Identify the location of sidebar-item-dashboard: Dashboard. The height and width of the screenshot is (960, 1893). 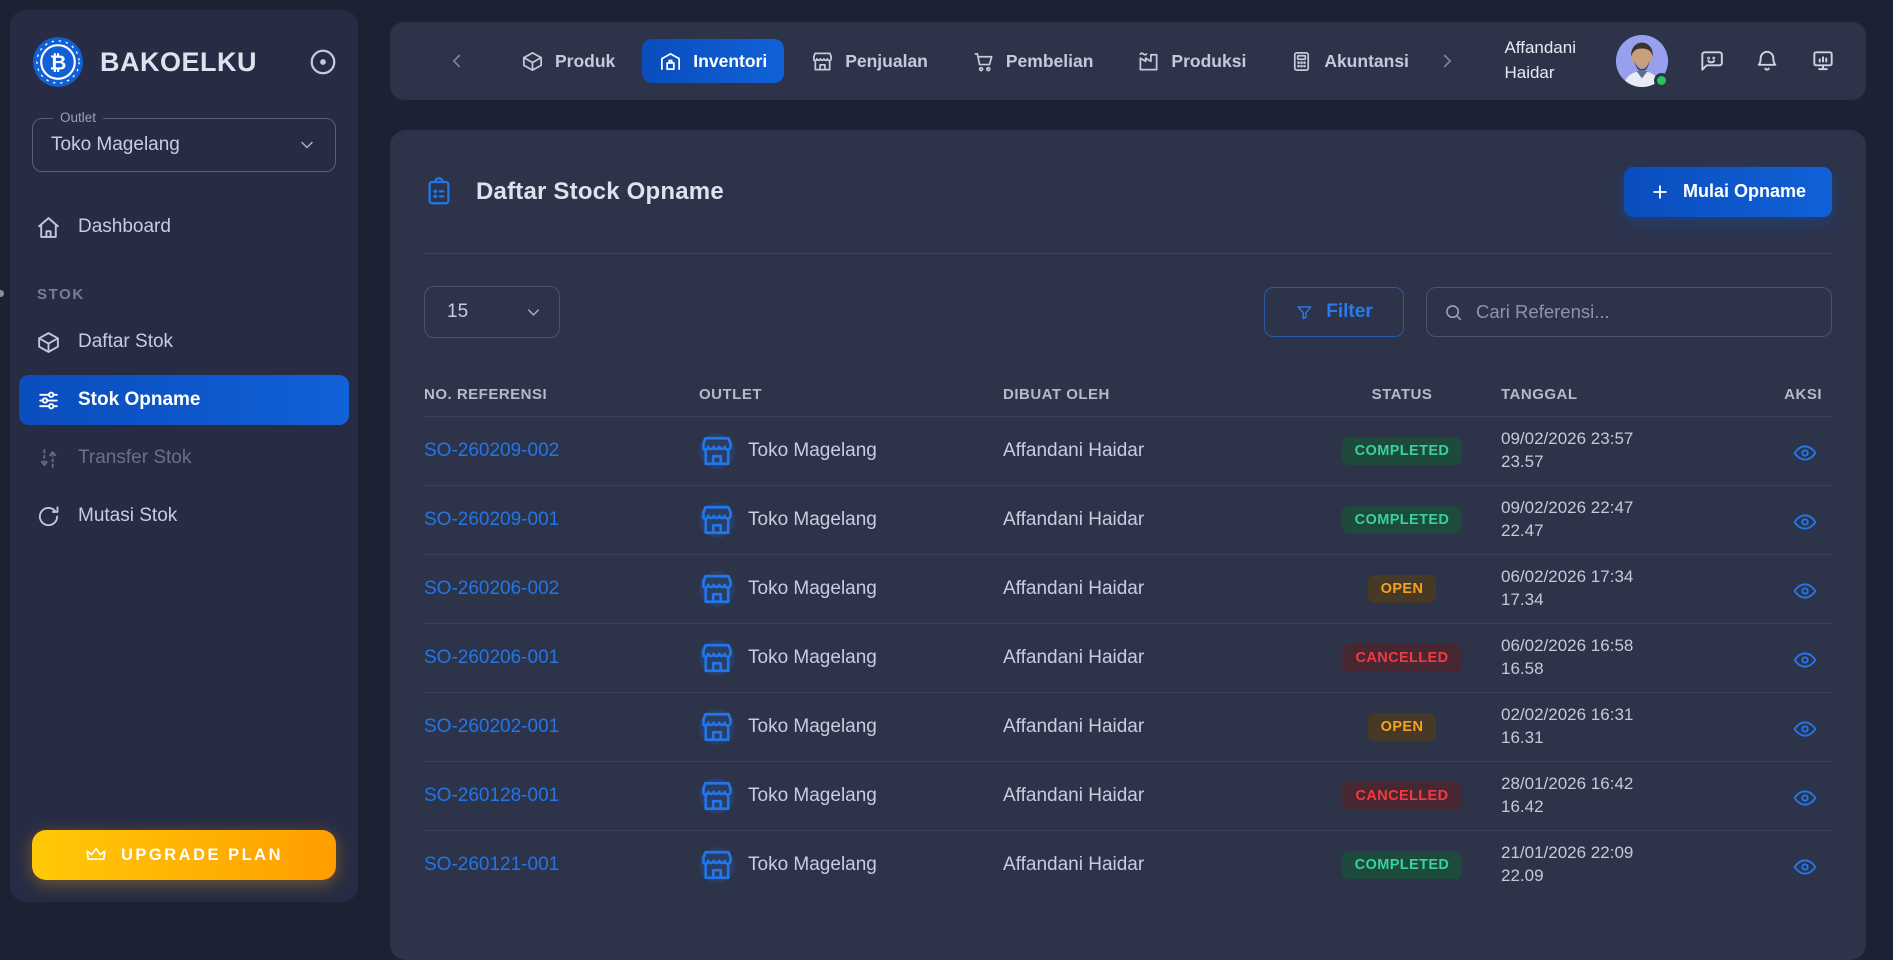
(184, 227).